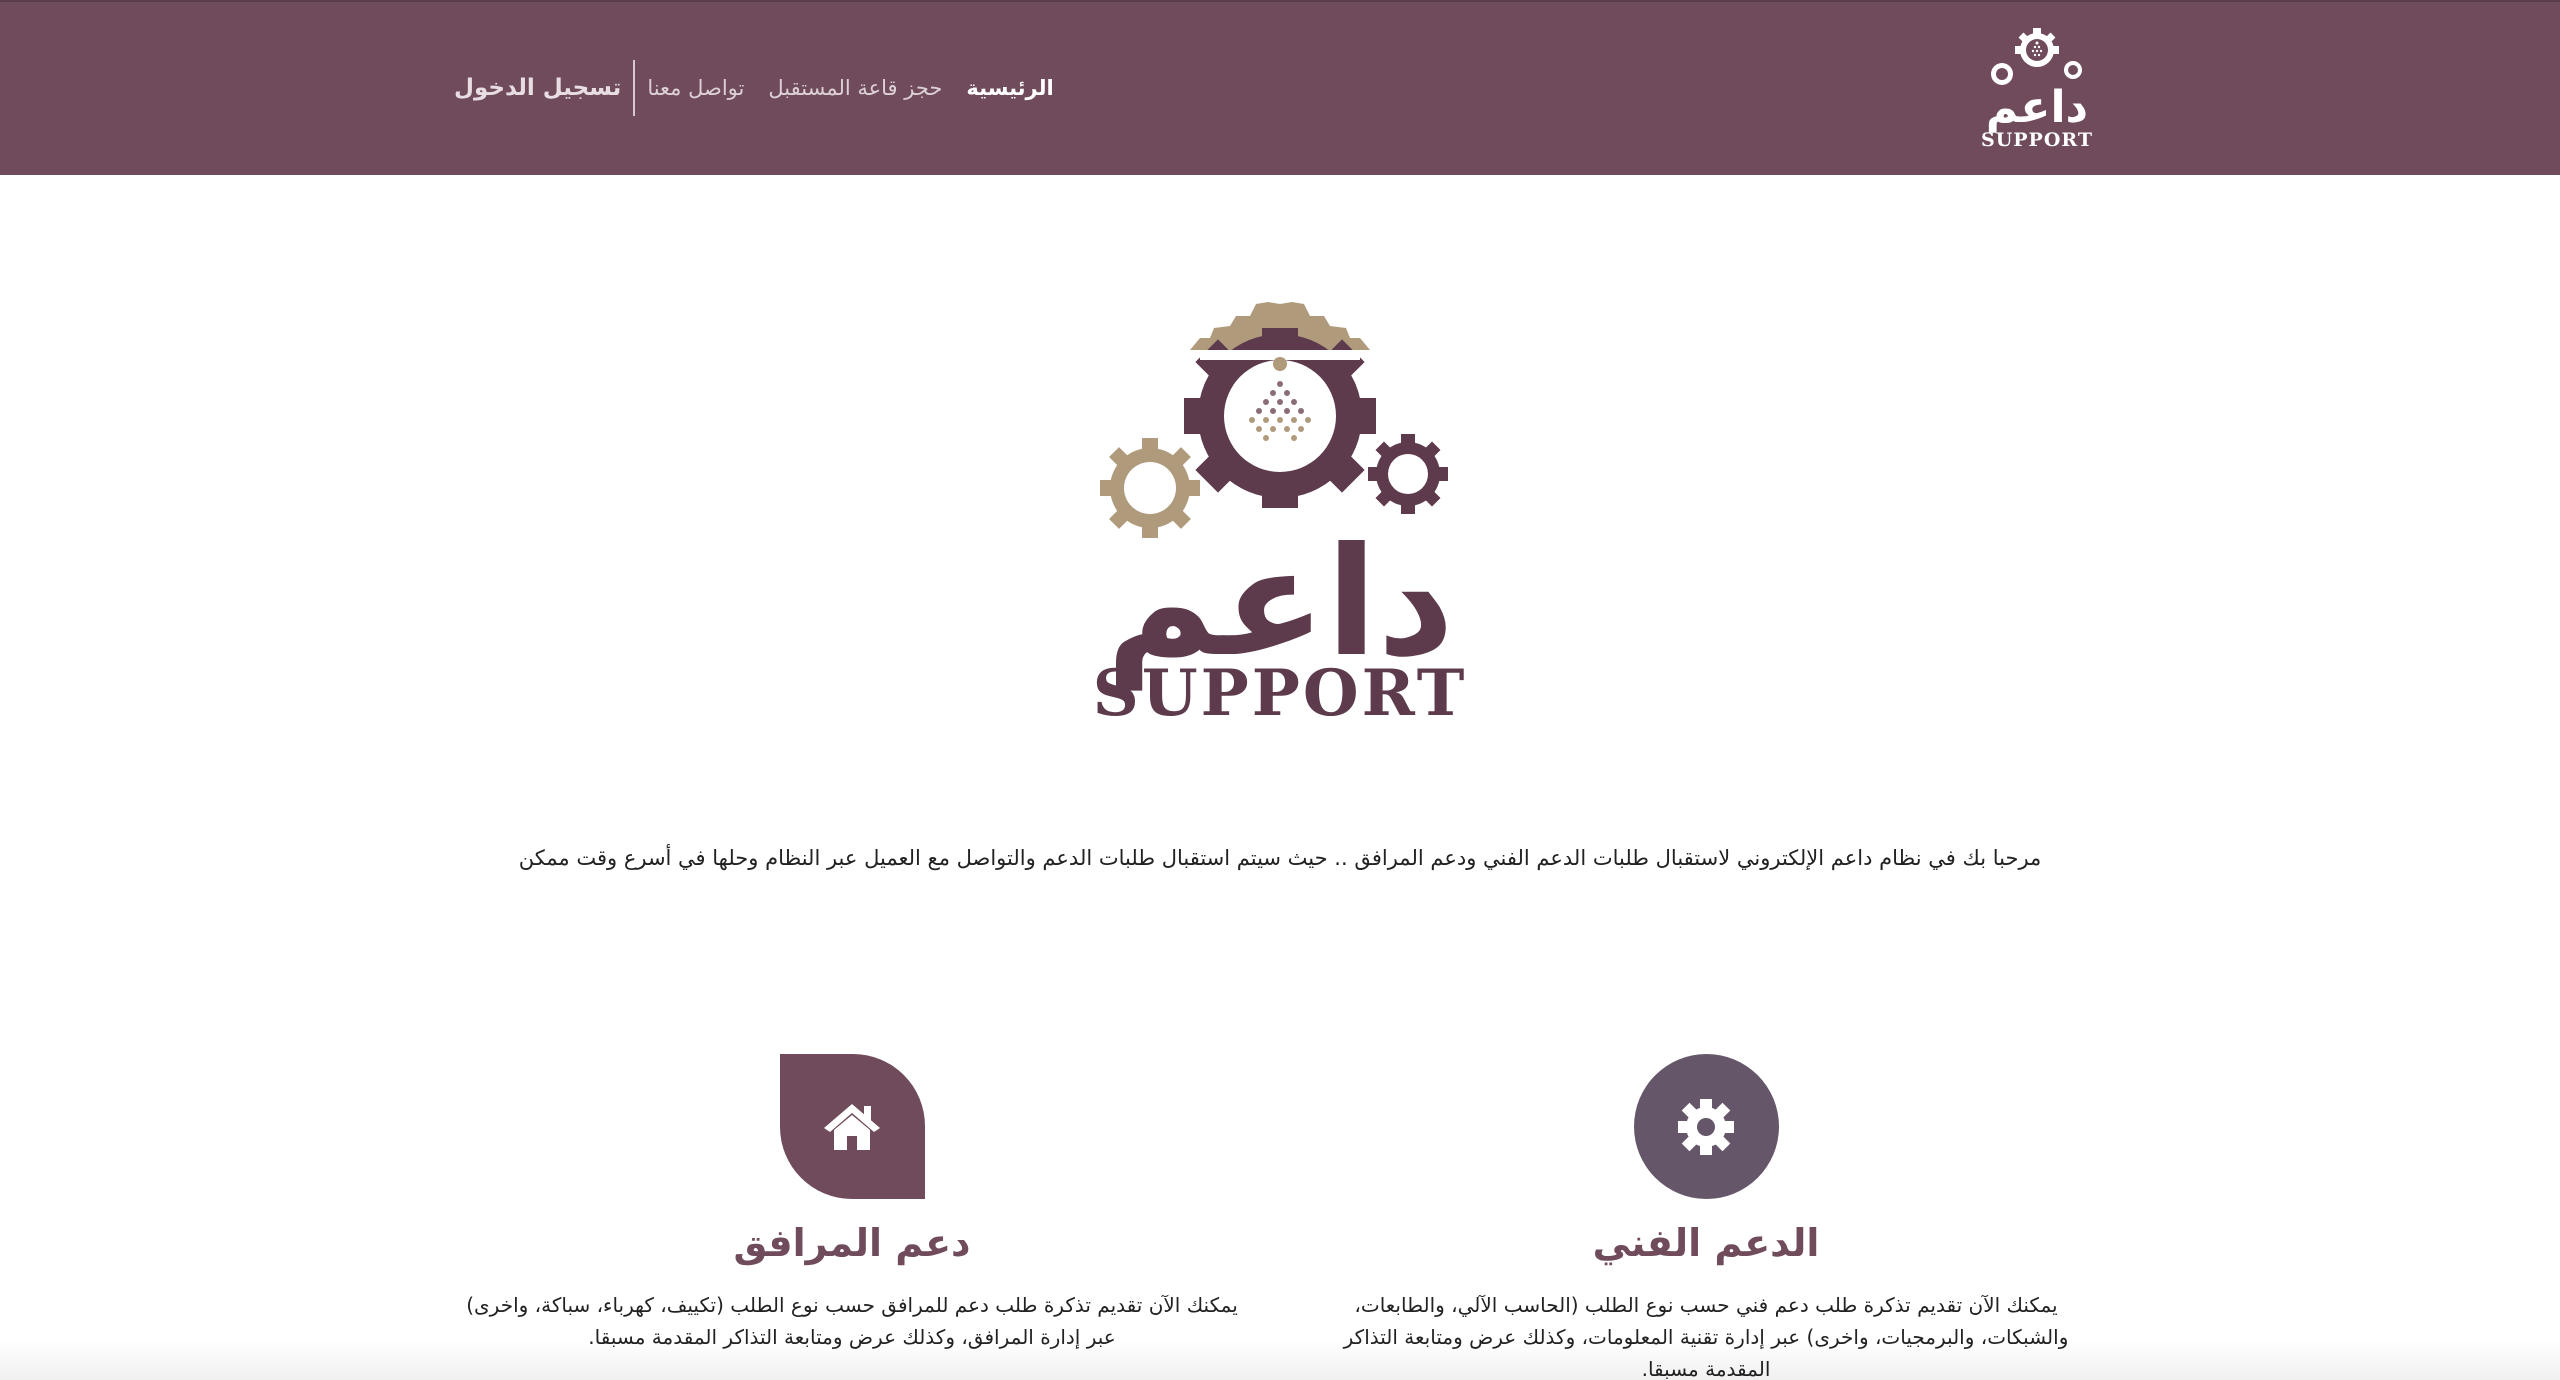  I want to click on facilities-support-title: دعم المرافق, so click(852, 1243).